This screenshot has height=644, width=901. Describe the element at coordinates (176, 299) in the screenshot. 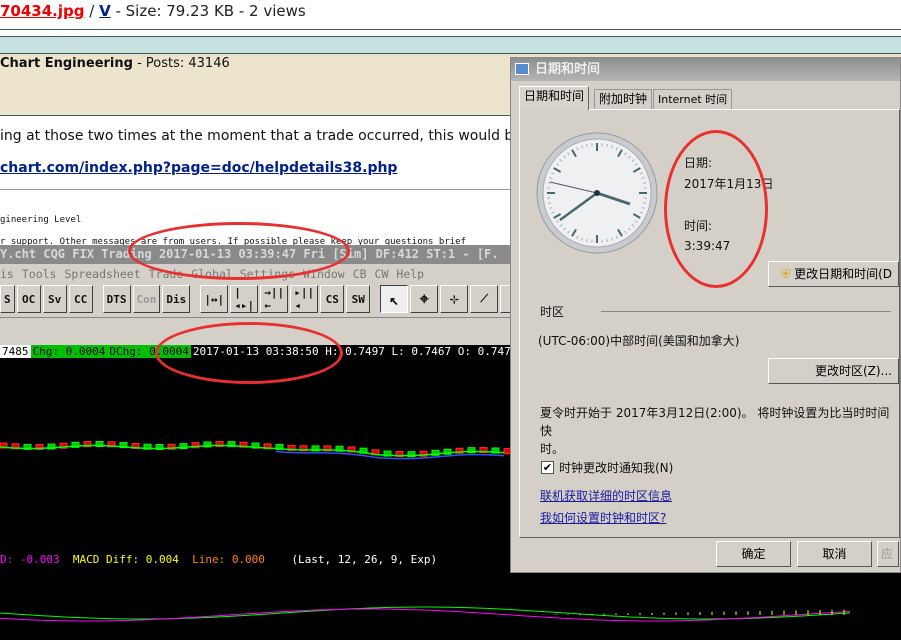

I see `toolbar-button: Dis` at that location.